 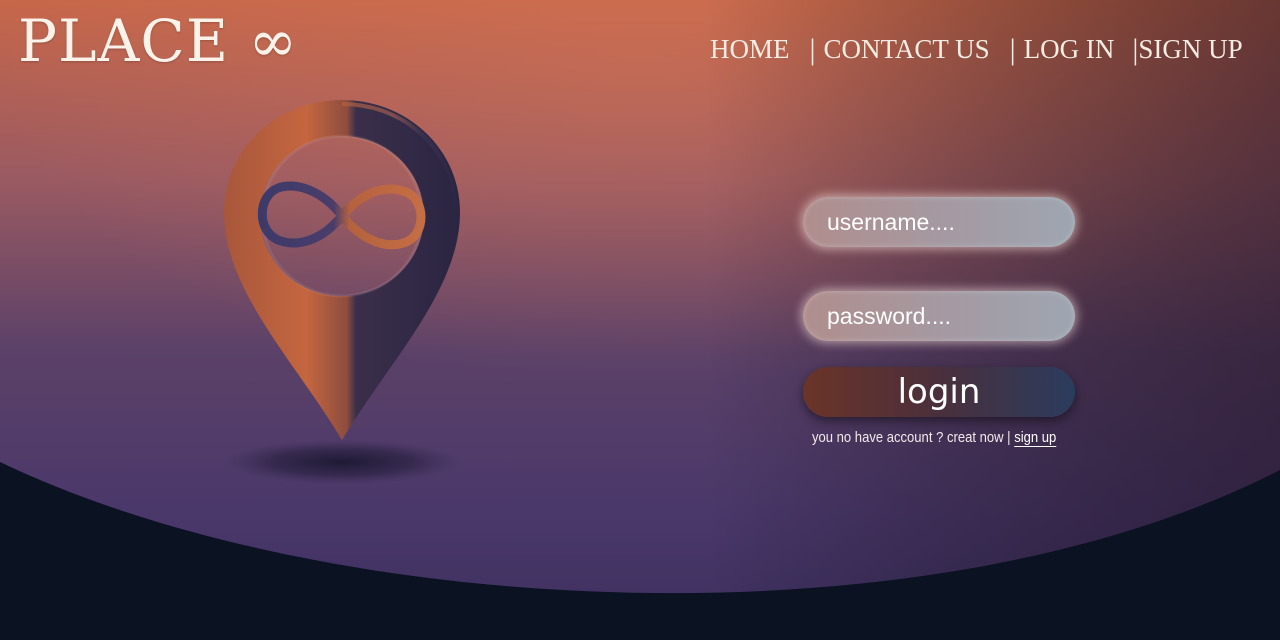 What do you see at coordinates (1035, 438) in the screenshot?
I see `signup-link: sign up` at bounding box center [1035, 438].